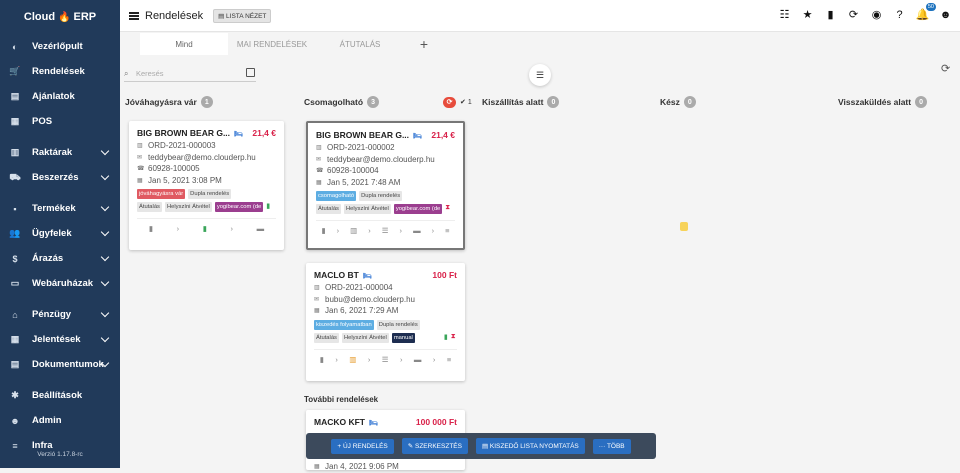 The height and width of the screenshot is (473, 960). I want to click on sidebar-item-7: ▪ Termékek, so click(60, 208).